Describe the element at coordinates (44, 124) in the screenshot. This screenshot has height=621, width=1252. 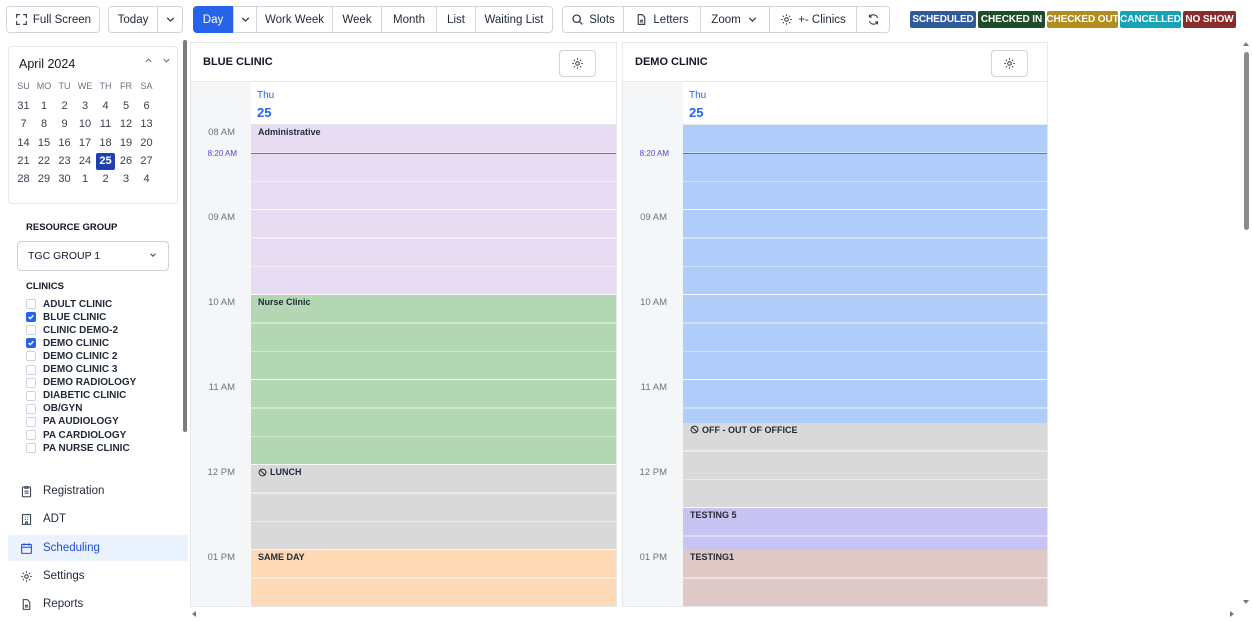
I see `calendar-day: 8` at that location.